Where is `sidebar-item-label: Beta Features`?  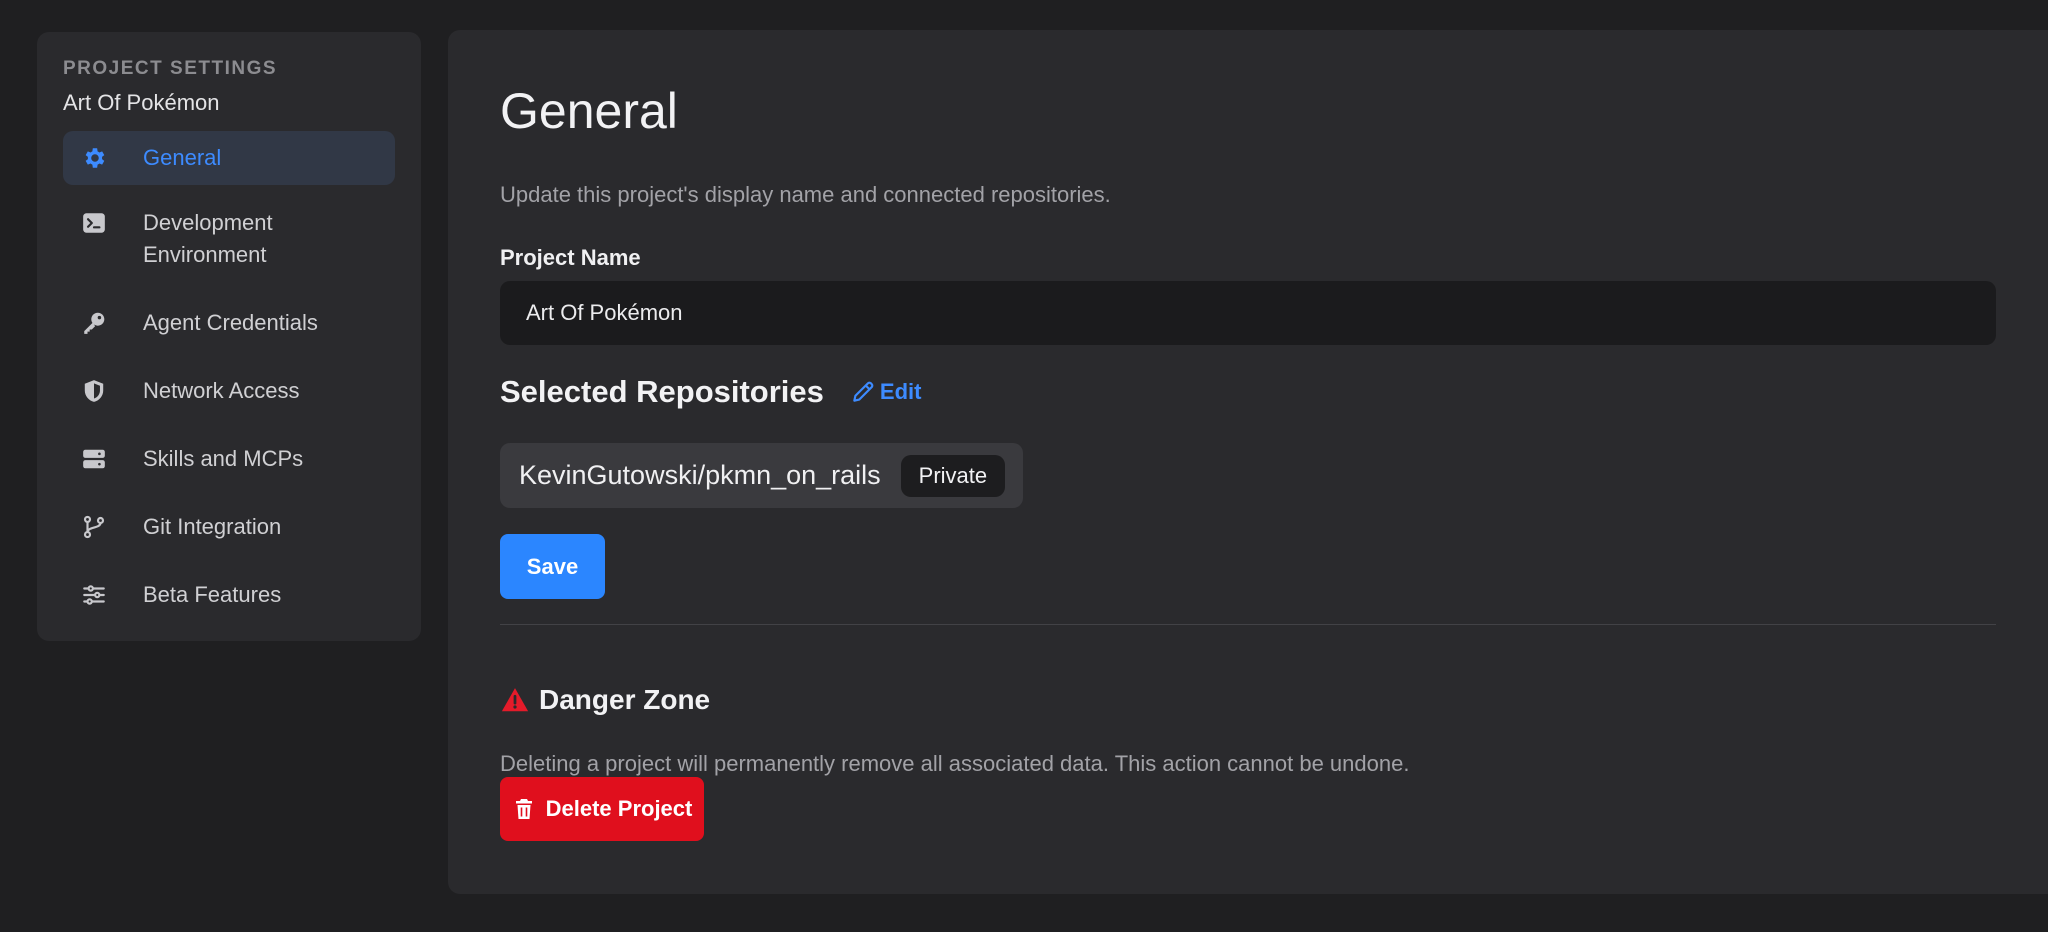
sidebar-item-label: Beta Features is located at coordinates (212, 594).